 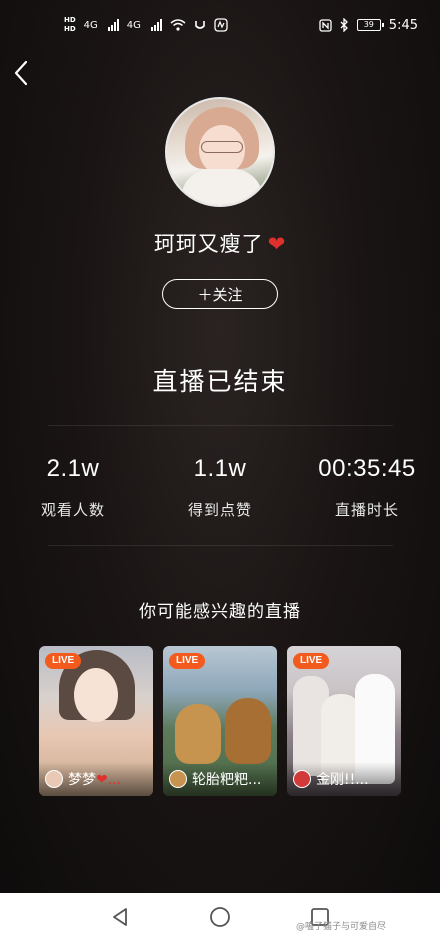 I want to click on heart-icon: ❤, so click(x=277, y=244).